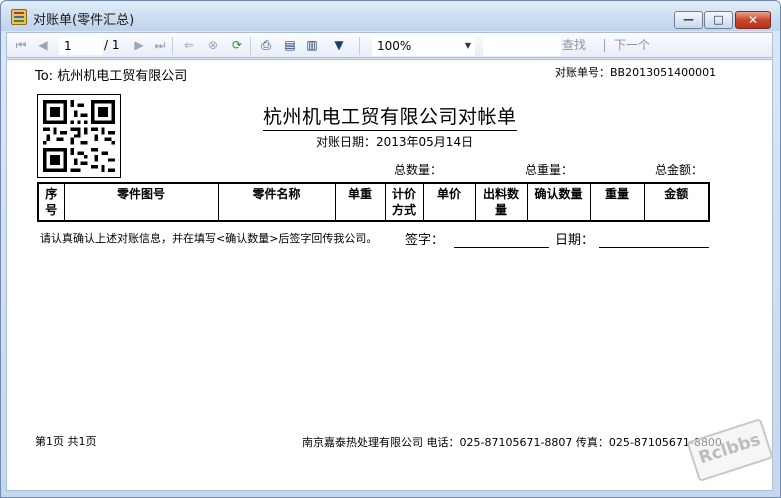 This screenshot has height=498, width=781. What do you see at coordinates (276, 202) in the screenshot?
I see `column-header: 零件名称` at bounding box center [276, 202].